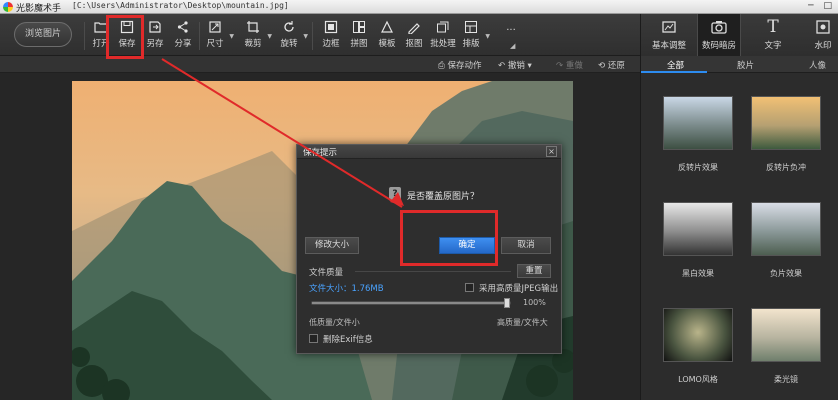 This screenshot has width=838, height=400. I want to click on effect-label: 柔光镜, so click(786, 379).